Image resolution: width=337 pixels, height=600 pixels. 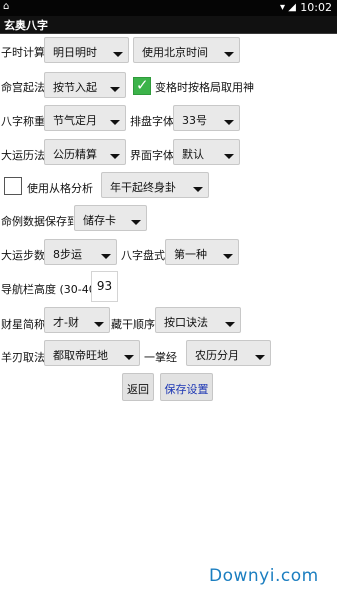 I want to click on yangren-label: 羊刃取法, so click(x=23, y=357).